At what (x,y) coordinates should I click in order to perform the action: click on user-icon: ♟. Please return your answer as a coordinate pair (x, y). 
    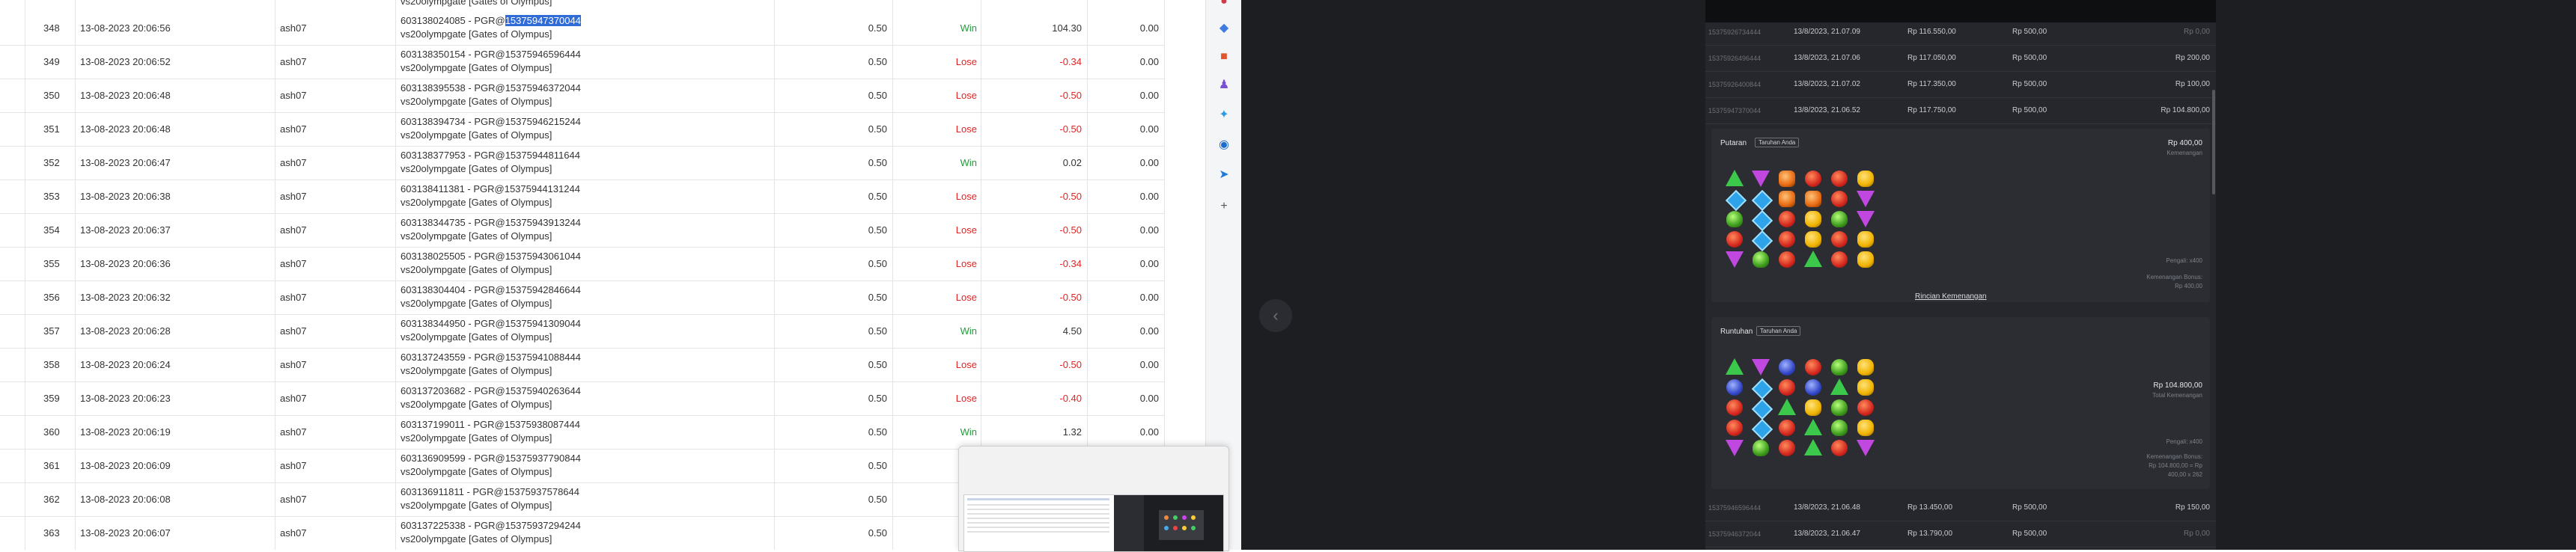
    Looking at the image, I should click on (1224, 85).